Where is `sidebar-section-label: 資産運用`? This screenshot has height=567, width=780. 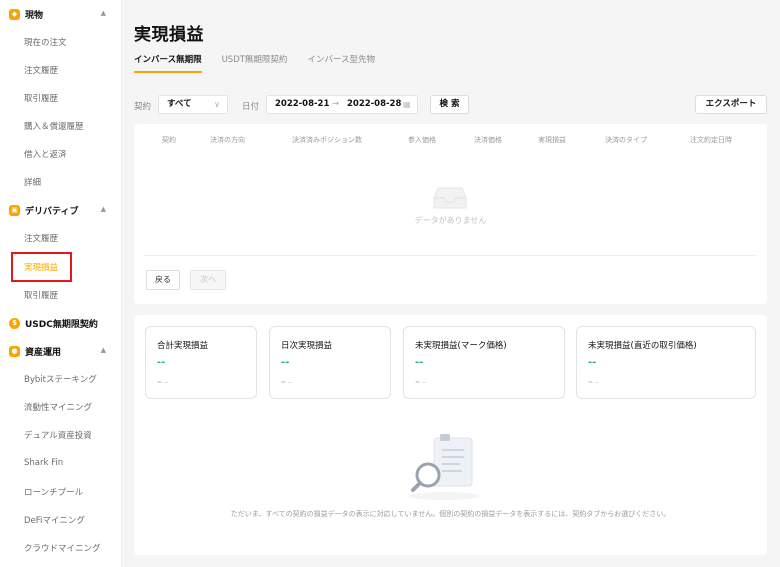
sidebar-section-label: 資産運用 is located at coordinates (43, 352).